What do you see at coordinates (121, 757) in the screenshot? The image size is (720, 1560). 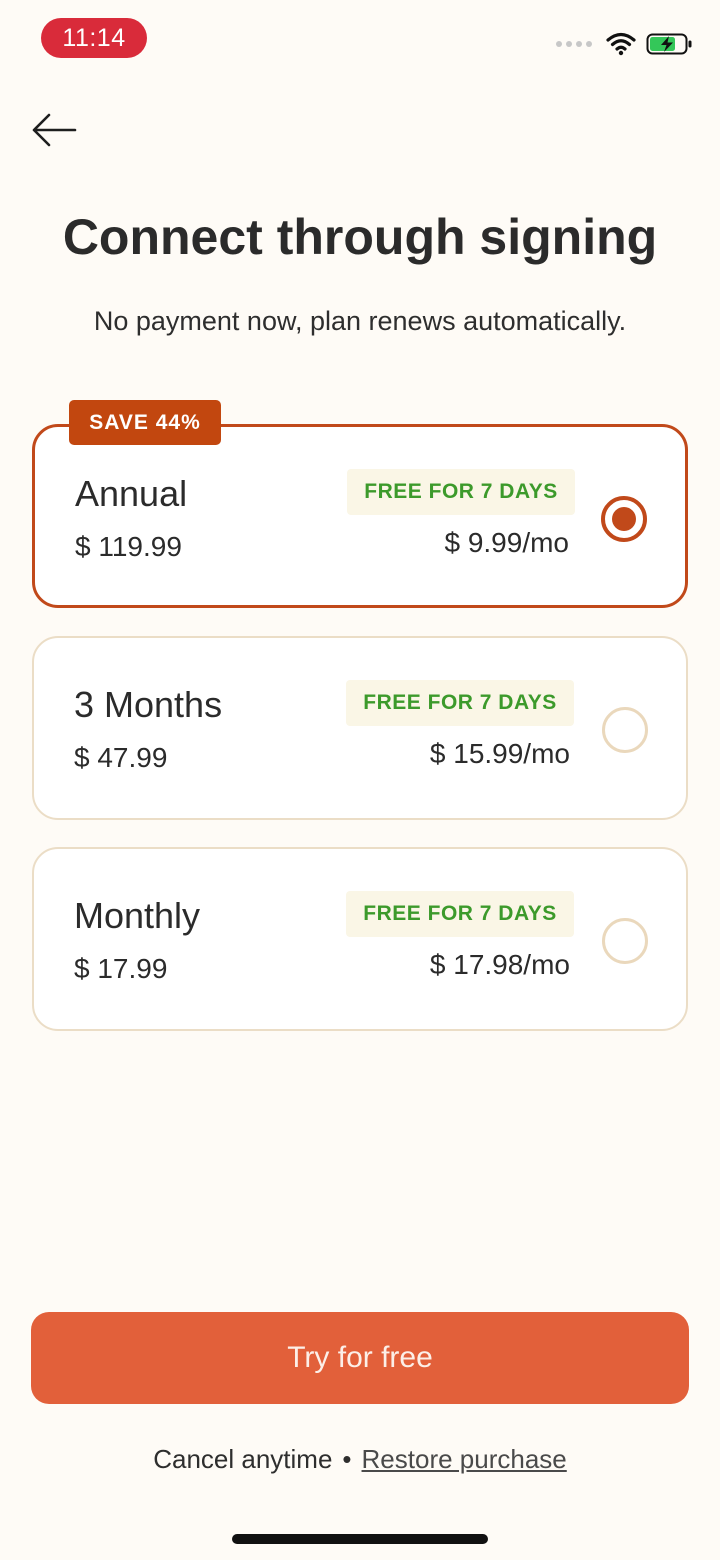 I see `plan-total-price: $ 47.99` at bounding box center [121, 757].